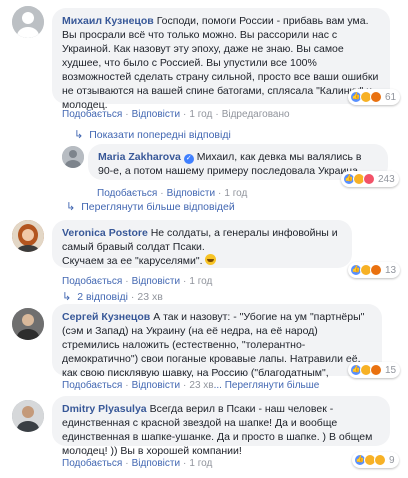 The image size is (408, 478). I want to click on reactions-summary: 👍 243, so click(370, 179).